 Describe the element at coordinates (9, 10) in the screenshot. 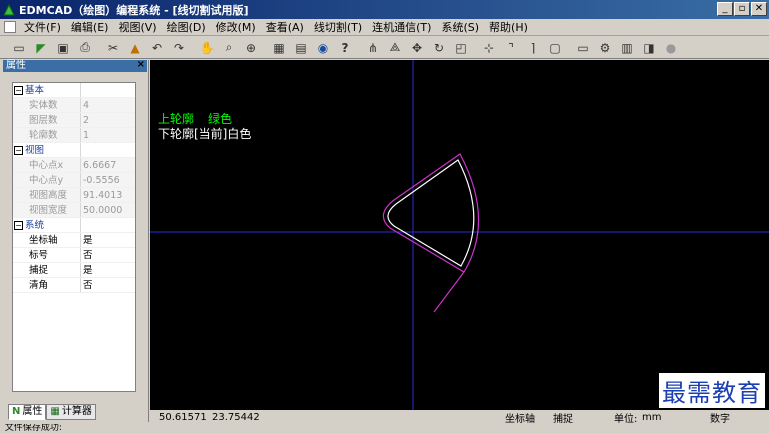

I see `app-icon` at that location.